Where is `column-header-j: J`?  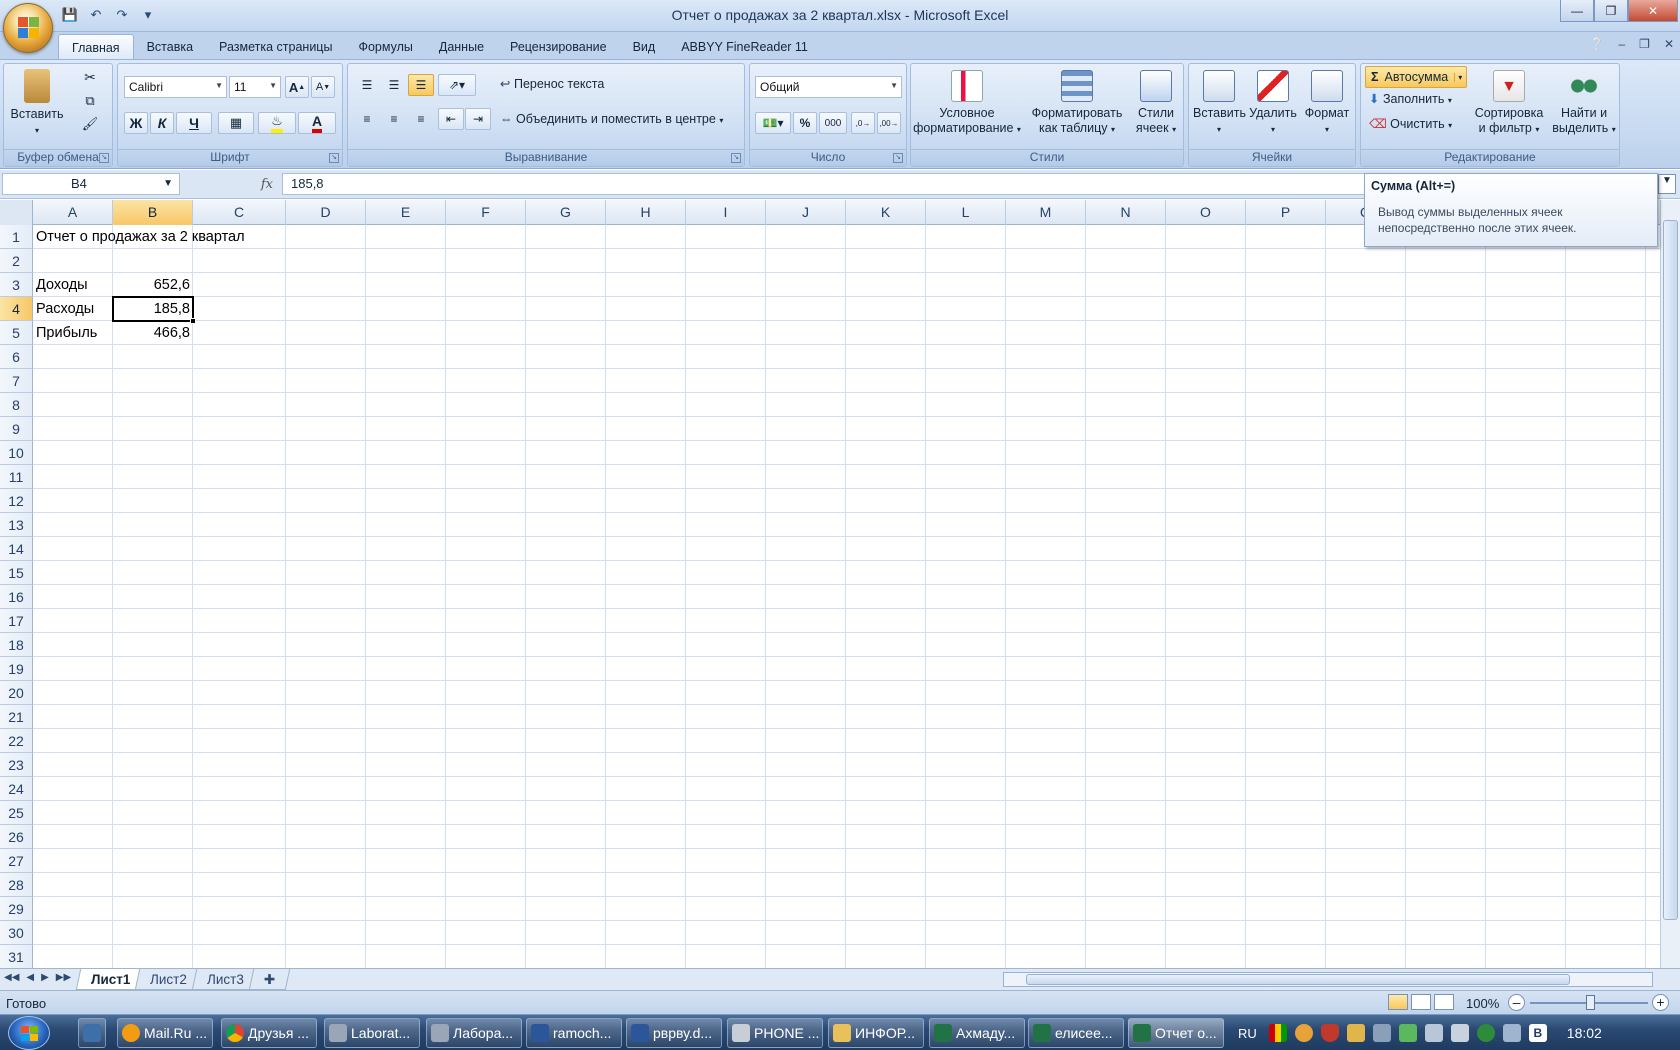 column-header-j: J is located at coordinates (806, 212).